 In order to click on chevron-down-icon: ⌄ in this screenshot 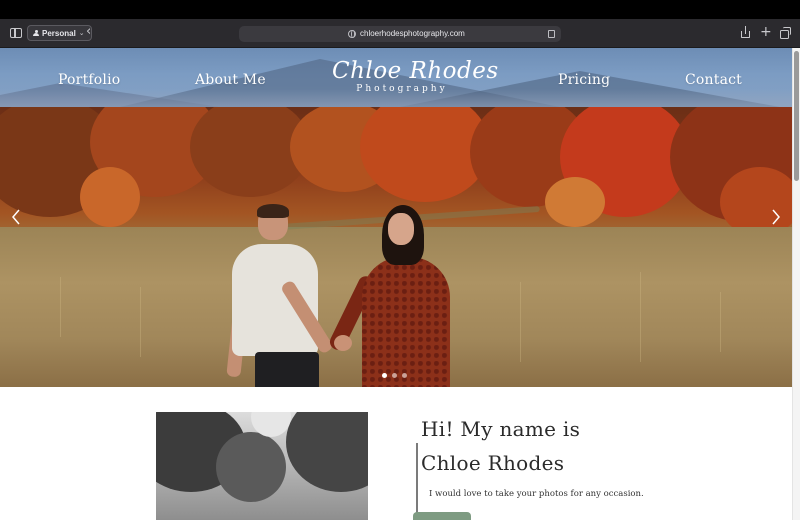, I will do `click(81, 33)`.